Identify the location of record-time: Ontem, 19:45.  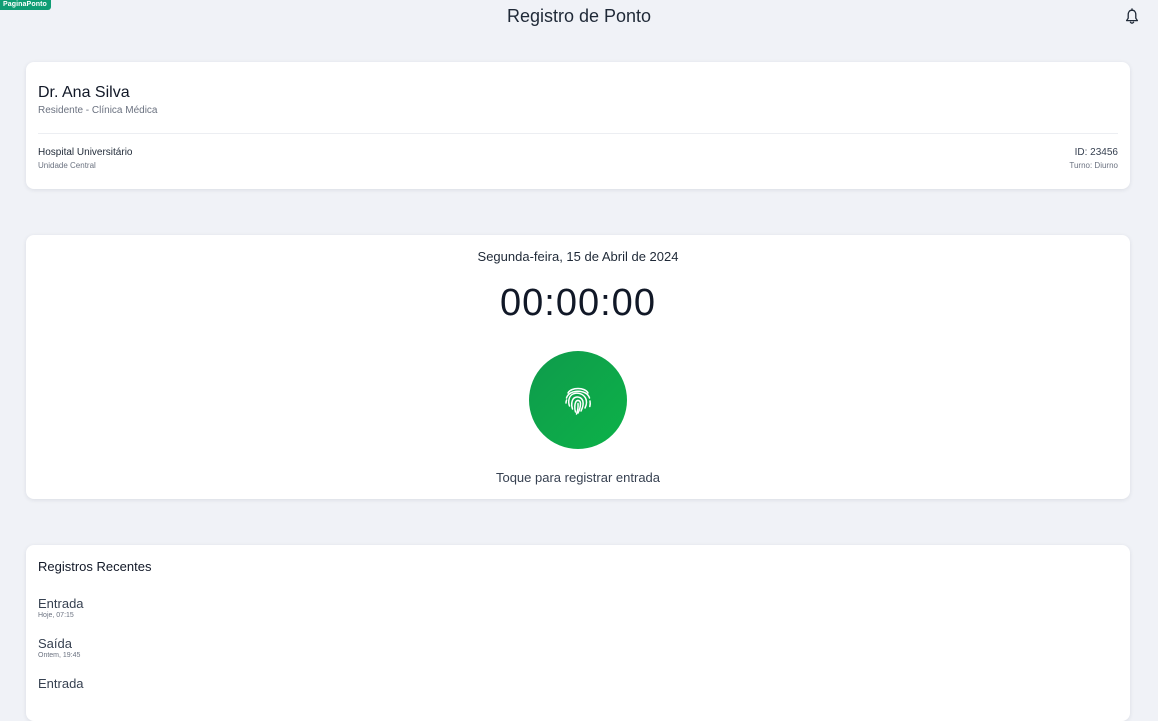
(59, 655).